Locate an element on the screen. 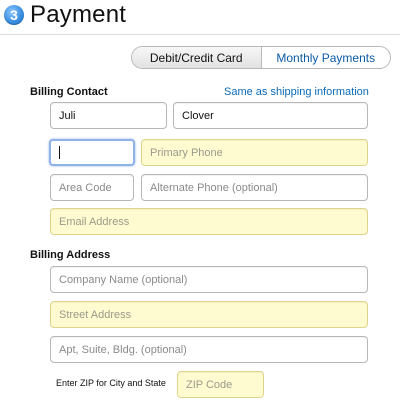  header-divider is located at coordinates (200, 34).